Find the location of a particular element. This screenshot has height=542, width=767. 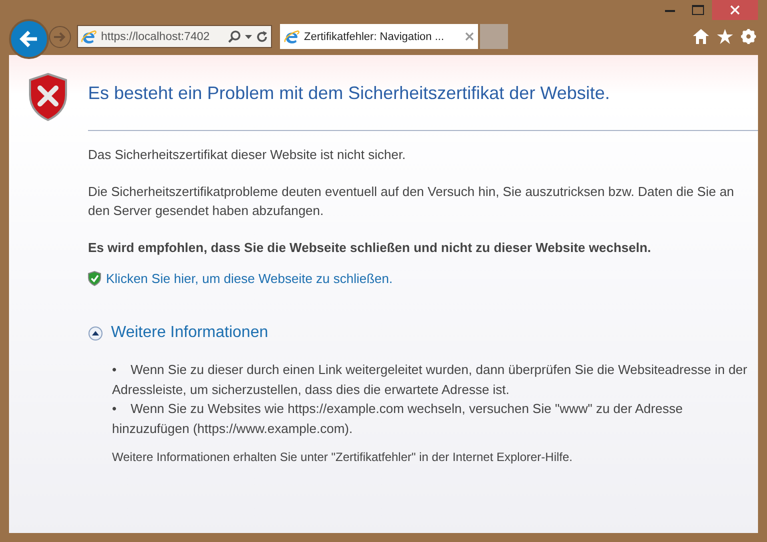

close-icon is located at coordinates (735, 10).